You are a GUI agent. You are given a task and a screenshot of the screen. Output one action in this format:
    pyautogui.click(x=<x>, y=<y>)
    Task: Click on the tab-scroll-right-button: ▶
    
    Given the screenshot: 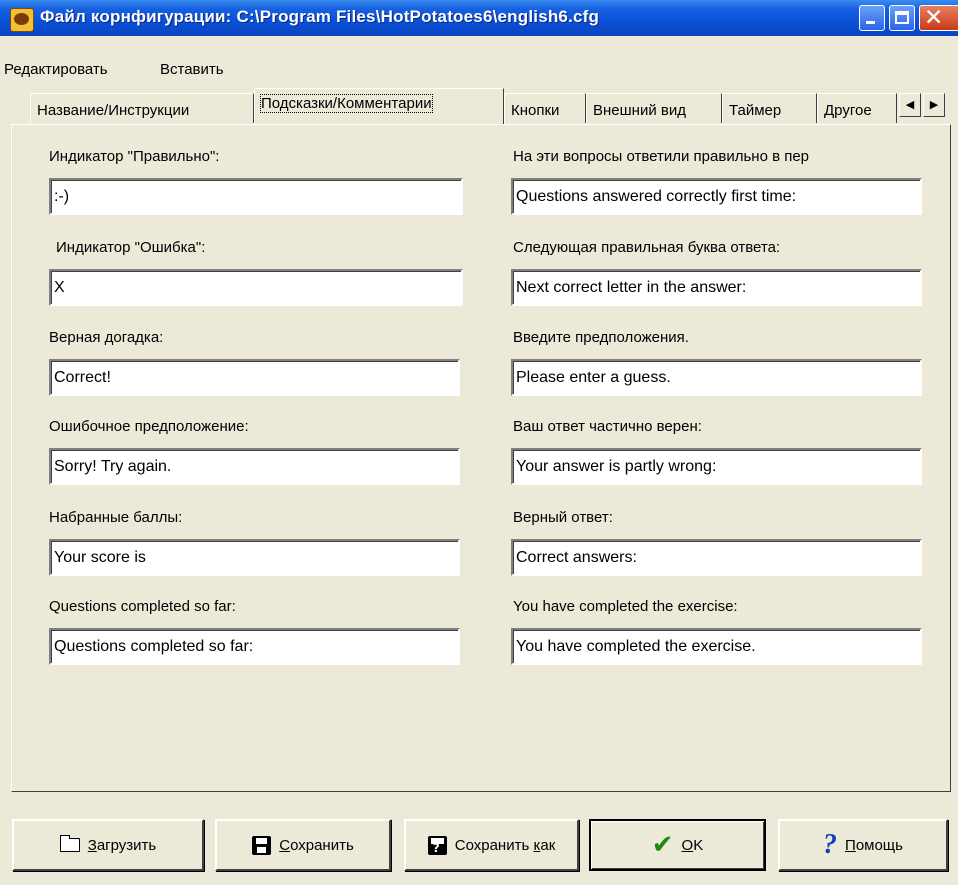 What is the action you would take?
    pyautogui.click(x=934, y=105)
    